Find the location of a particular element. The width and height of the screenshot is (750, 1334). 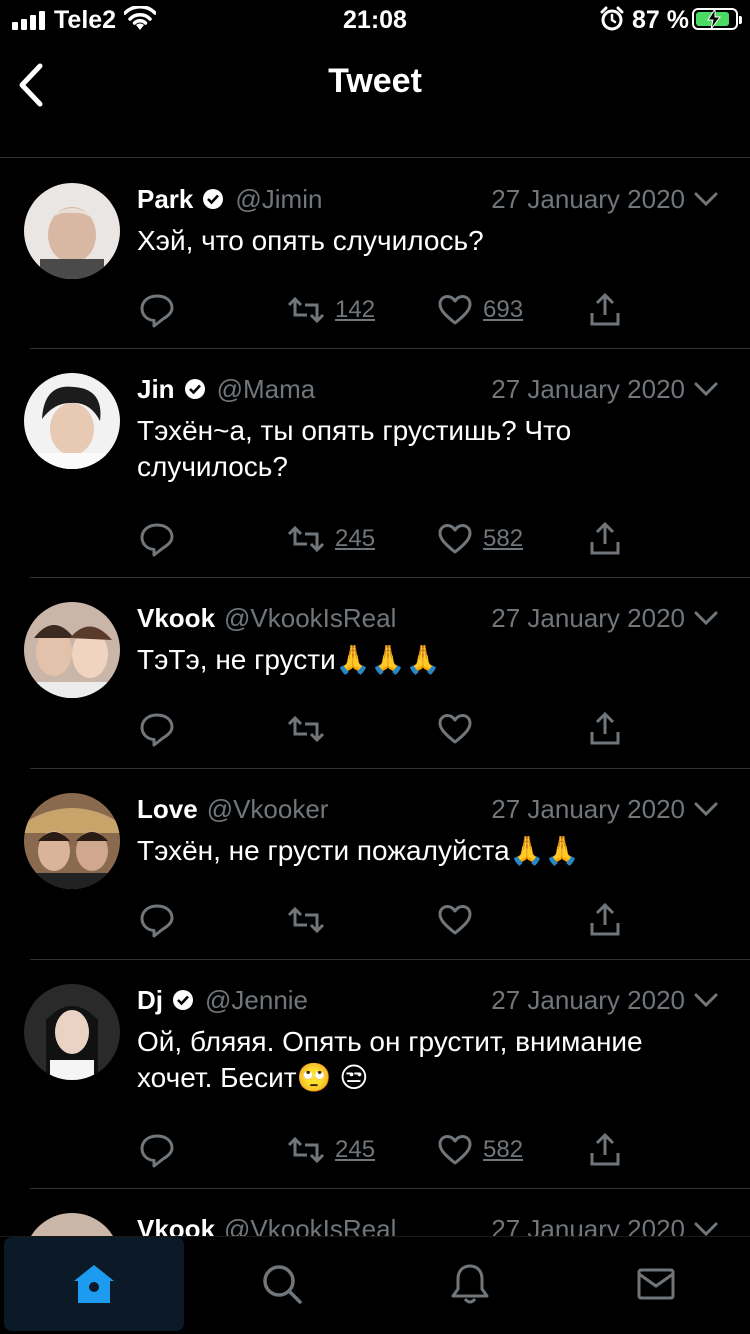

page-title: Tweet is located at coordinates (375, 81).